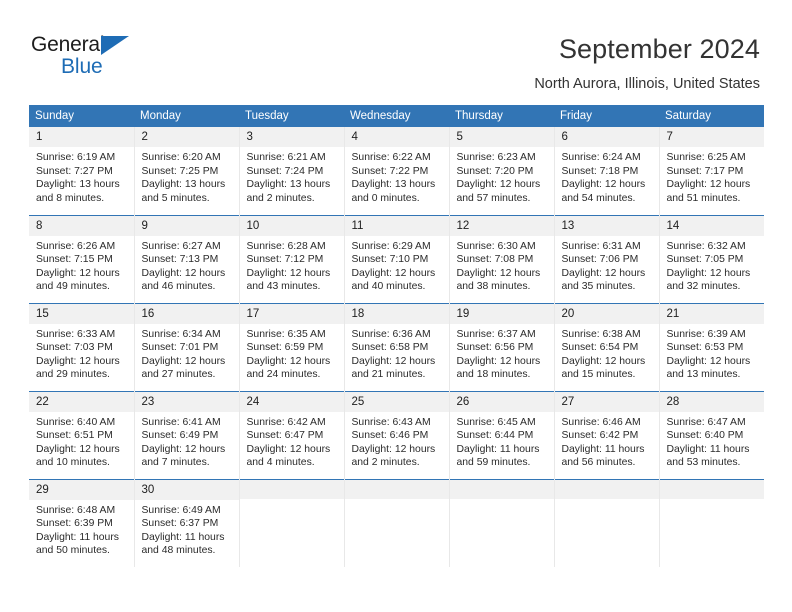 This screenshot has width=792, height=612. What do you see at coordinates (288, 280) in the screenshot?
I see `daylight-duration: Daylight: 12 hours and 43 minutes.` at bounding box center [288, 280].